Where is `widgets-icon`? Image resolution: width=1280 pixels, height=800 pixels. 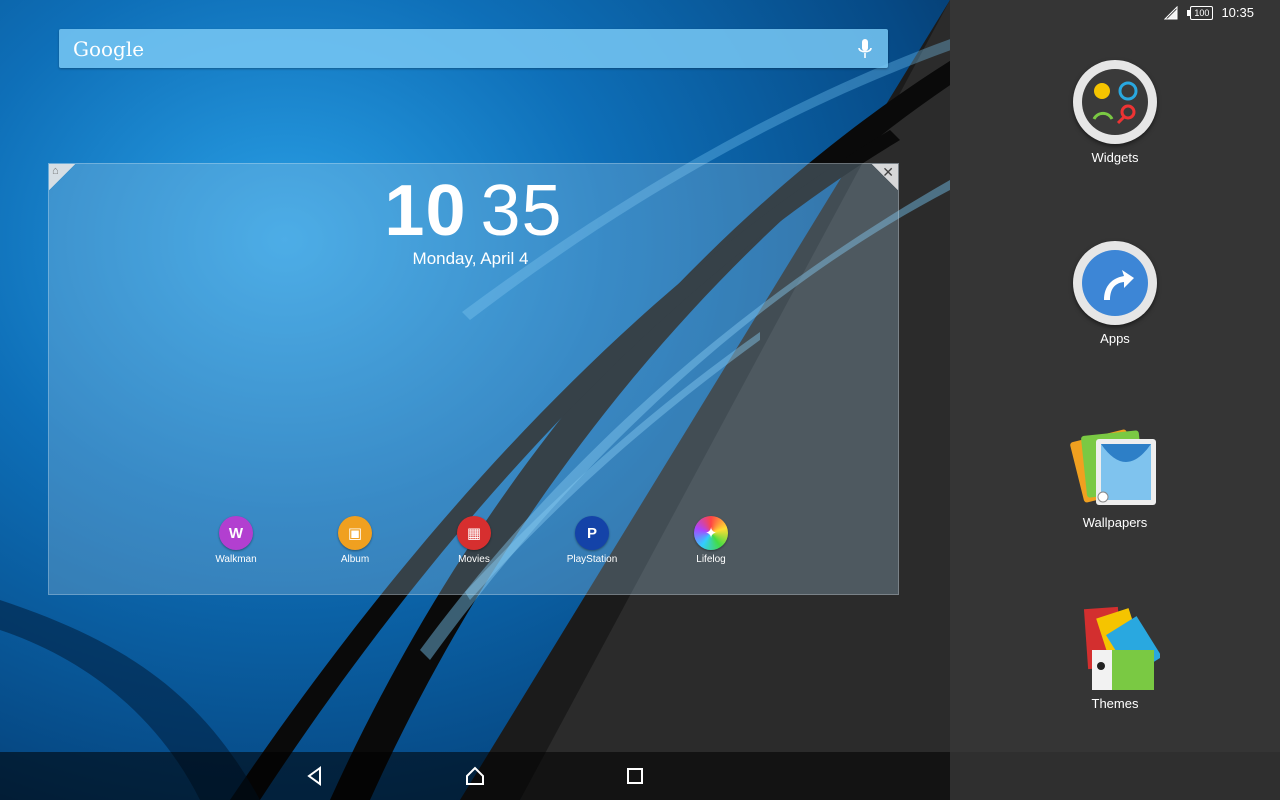
widgets-icon is located at coordinates (1115, 102).